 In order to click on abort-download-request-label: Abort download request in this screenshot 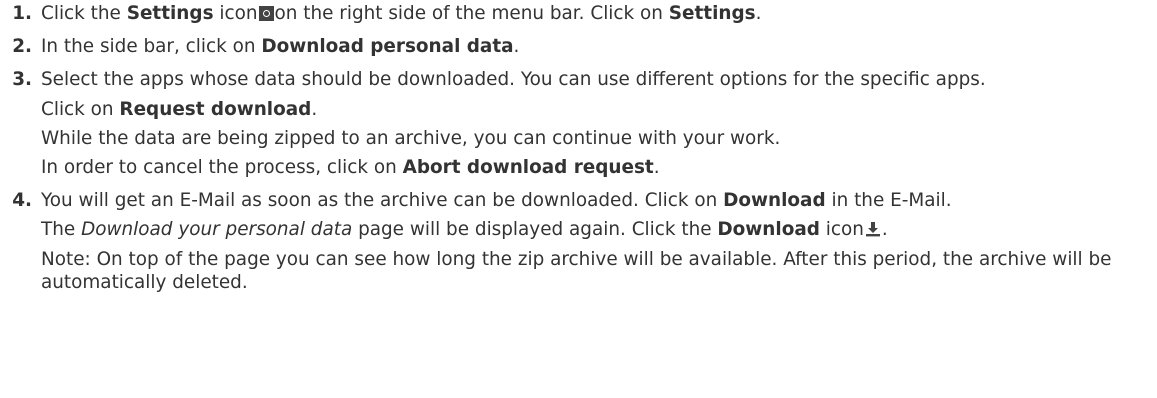, I will do `click(528, 167)`.